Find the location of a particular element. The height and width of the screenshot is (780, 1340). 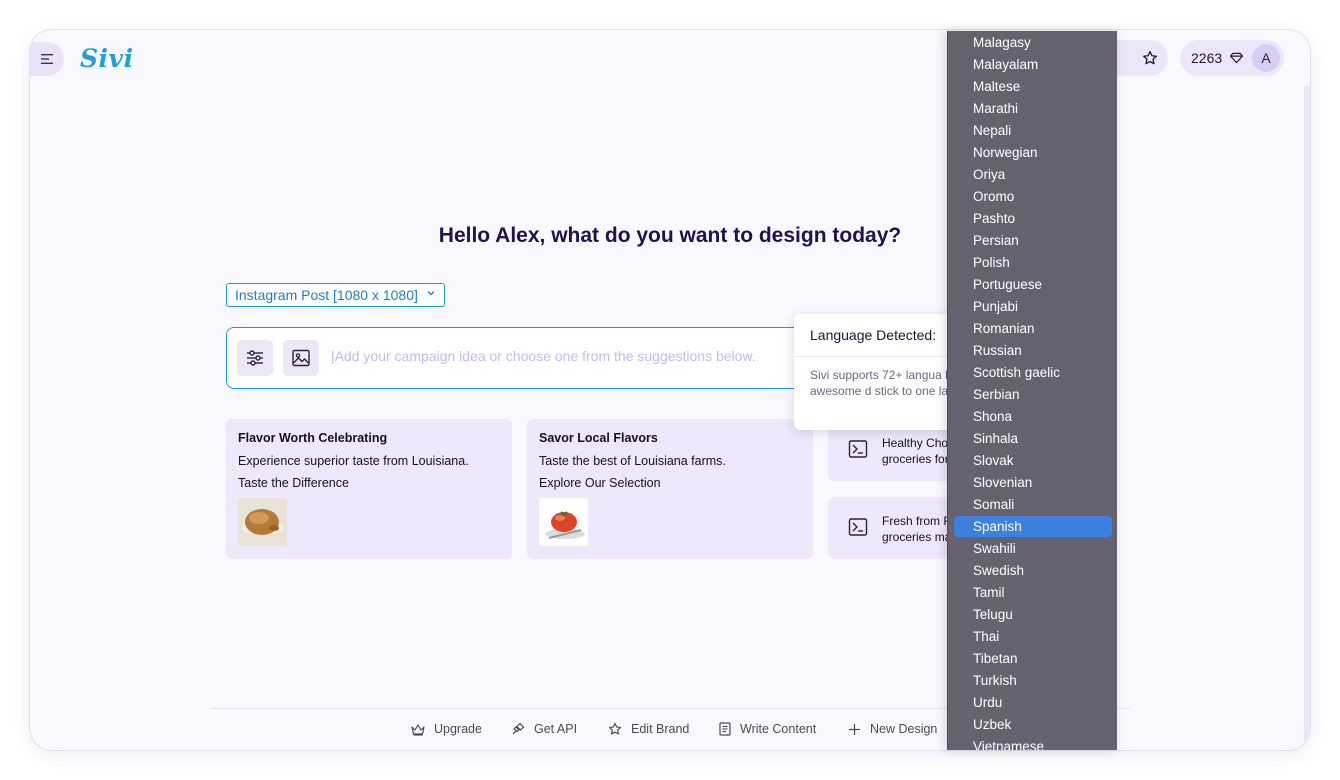

card-thumbnail-roast-chicken is located at coordinates (262, 522).